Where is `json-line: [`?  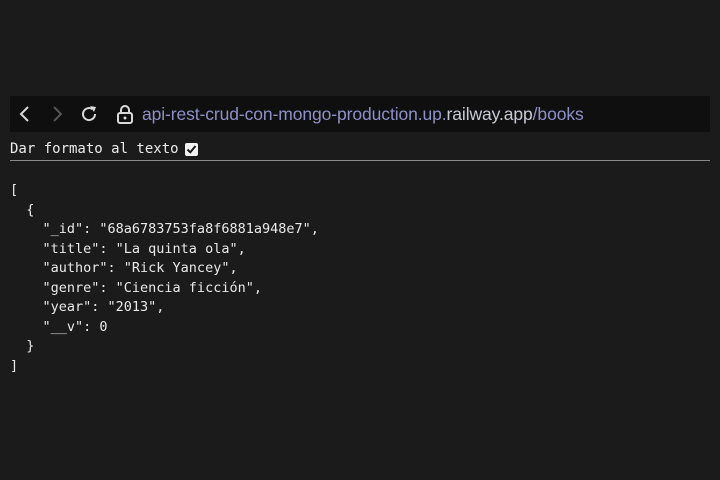
json-line: [ is located at coordinates (14, 190).